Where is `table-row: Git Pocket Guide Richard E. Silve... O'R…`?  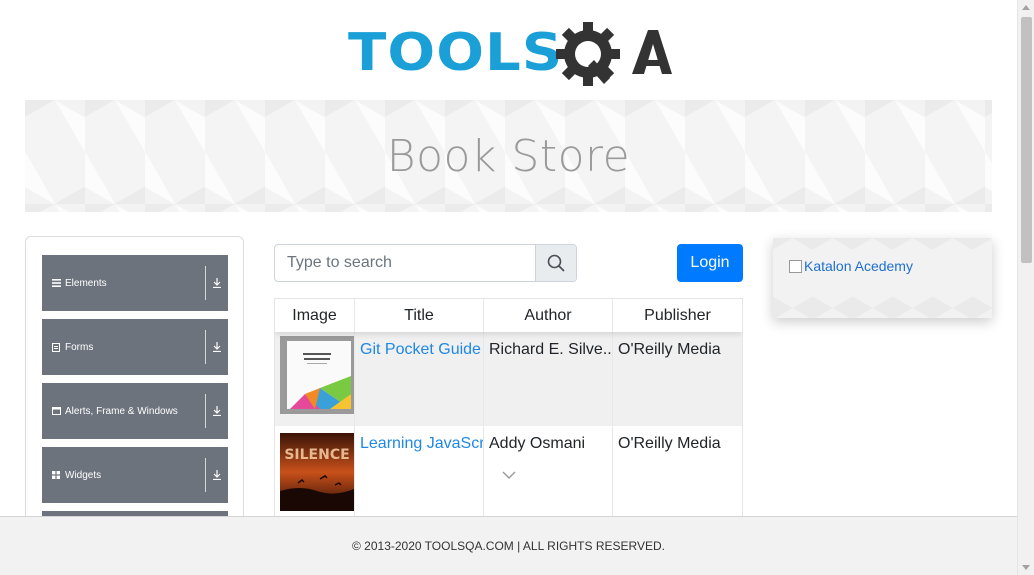
table-row: Git Pocket Guide Richard E. Silve... O'R… is located at coordinates (508, 379).